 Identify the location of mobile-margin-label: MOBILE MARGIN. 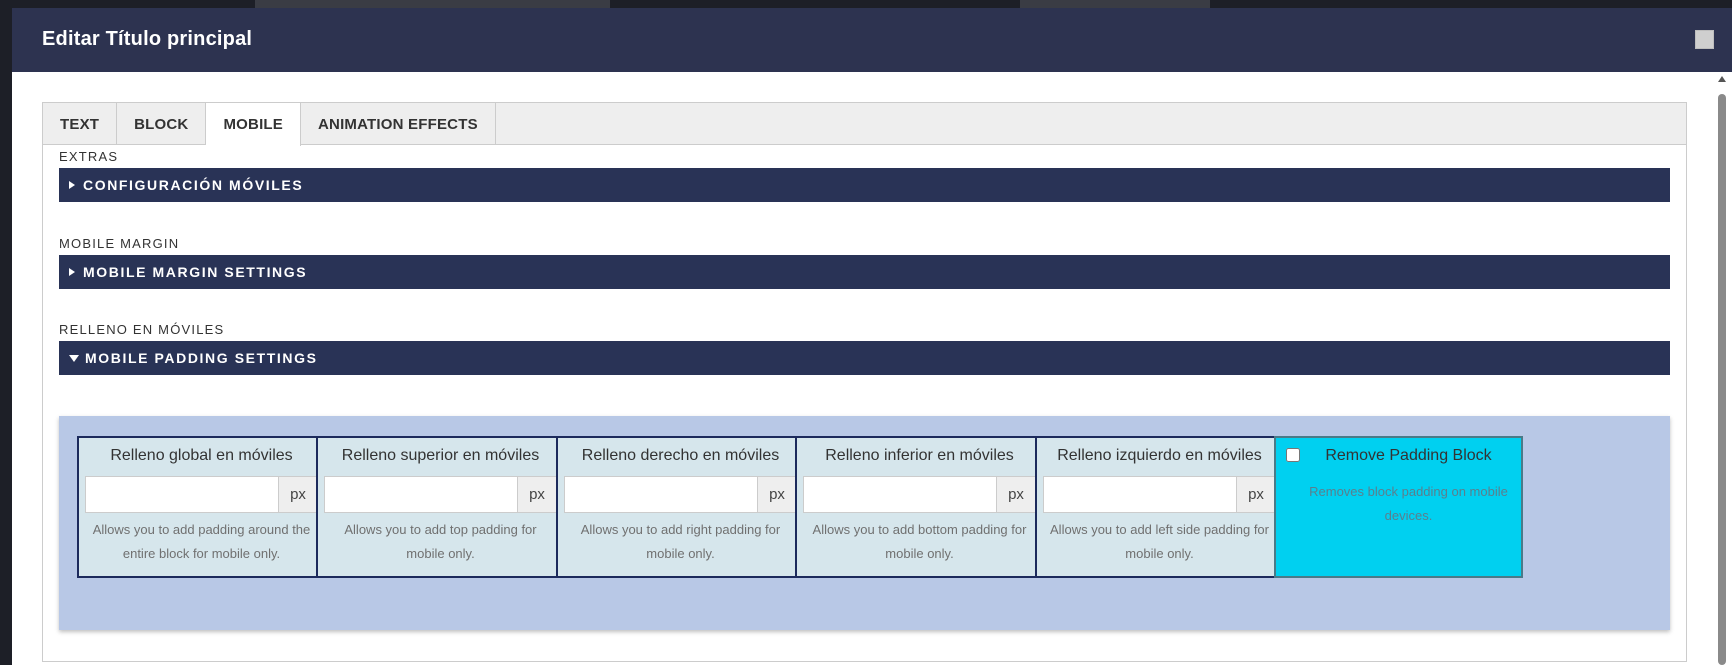
(119, 243).